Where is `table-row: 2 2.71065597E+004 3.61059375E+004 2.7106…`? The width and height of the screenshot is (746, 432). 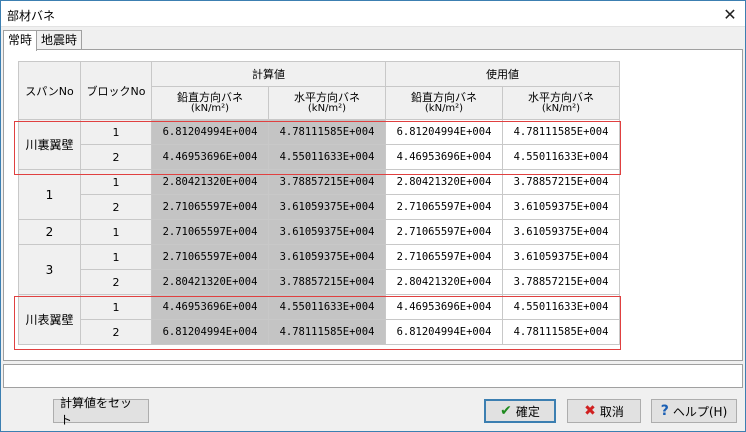
table-row: 2 2.71065597E+004 3.61059375E+004 2.7106… is located at coordinates (319, 207).